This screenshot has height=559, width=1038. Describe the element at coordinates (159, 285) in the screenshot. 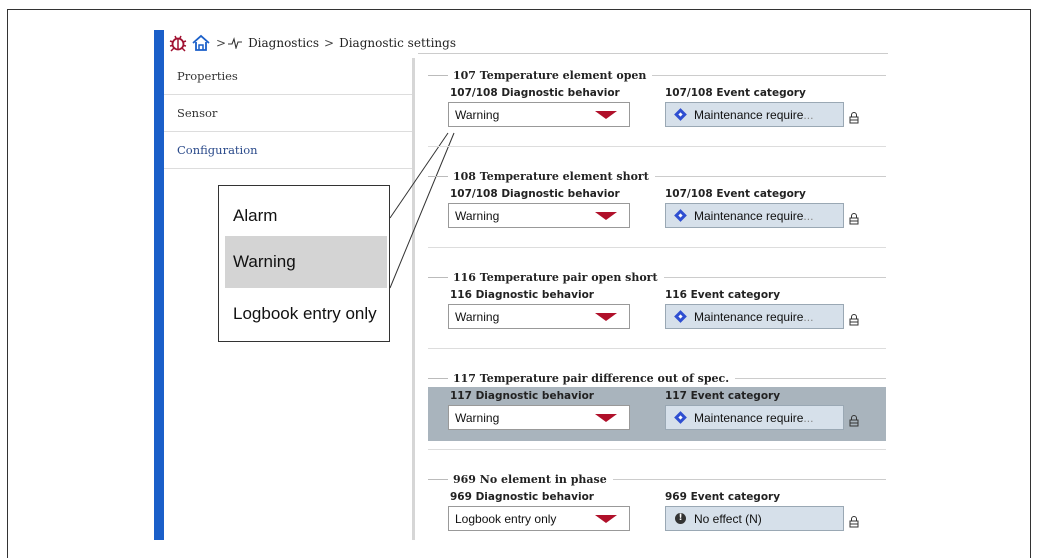

I see `accent-bar` at that location.